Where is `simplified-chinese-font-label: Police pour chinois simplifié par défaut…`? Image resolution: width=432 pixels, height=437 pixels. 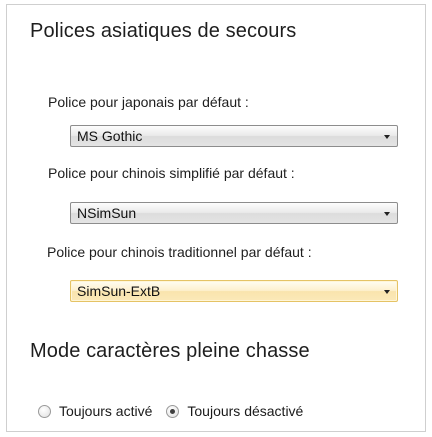 simplified-chinese-font-label: Police pour chinois simplifié par défaut… is located at coordinates (171, 173).